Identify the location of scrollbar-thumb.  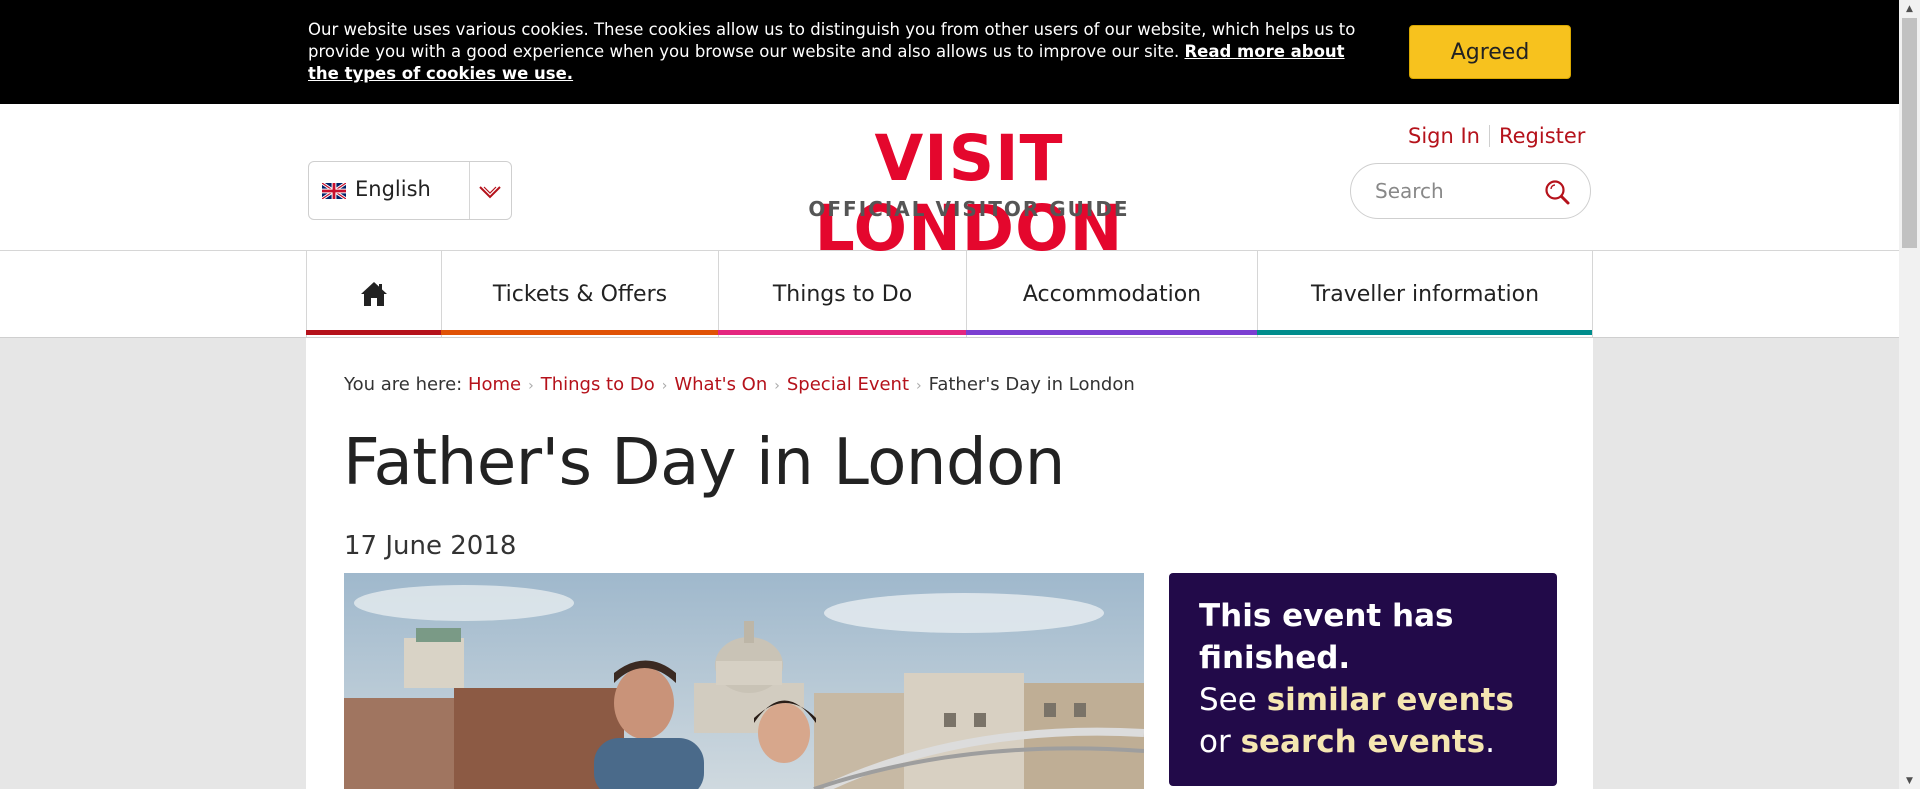
(1909, 133).